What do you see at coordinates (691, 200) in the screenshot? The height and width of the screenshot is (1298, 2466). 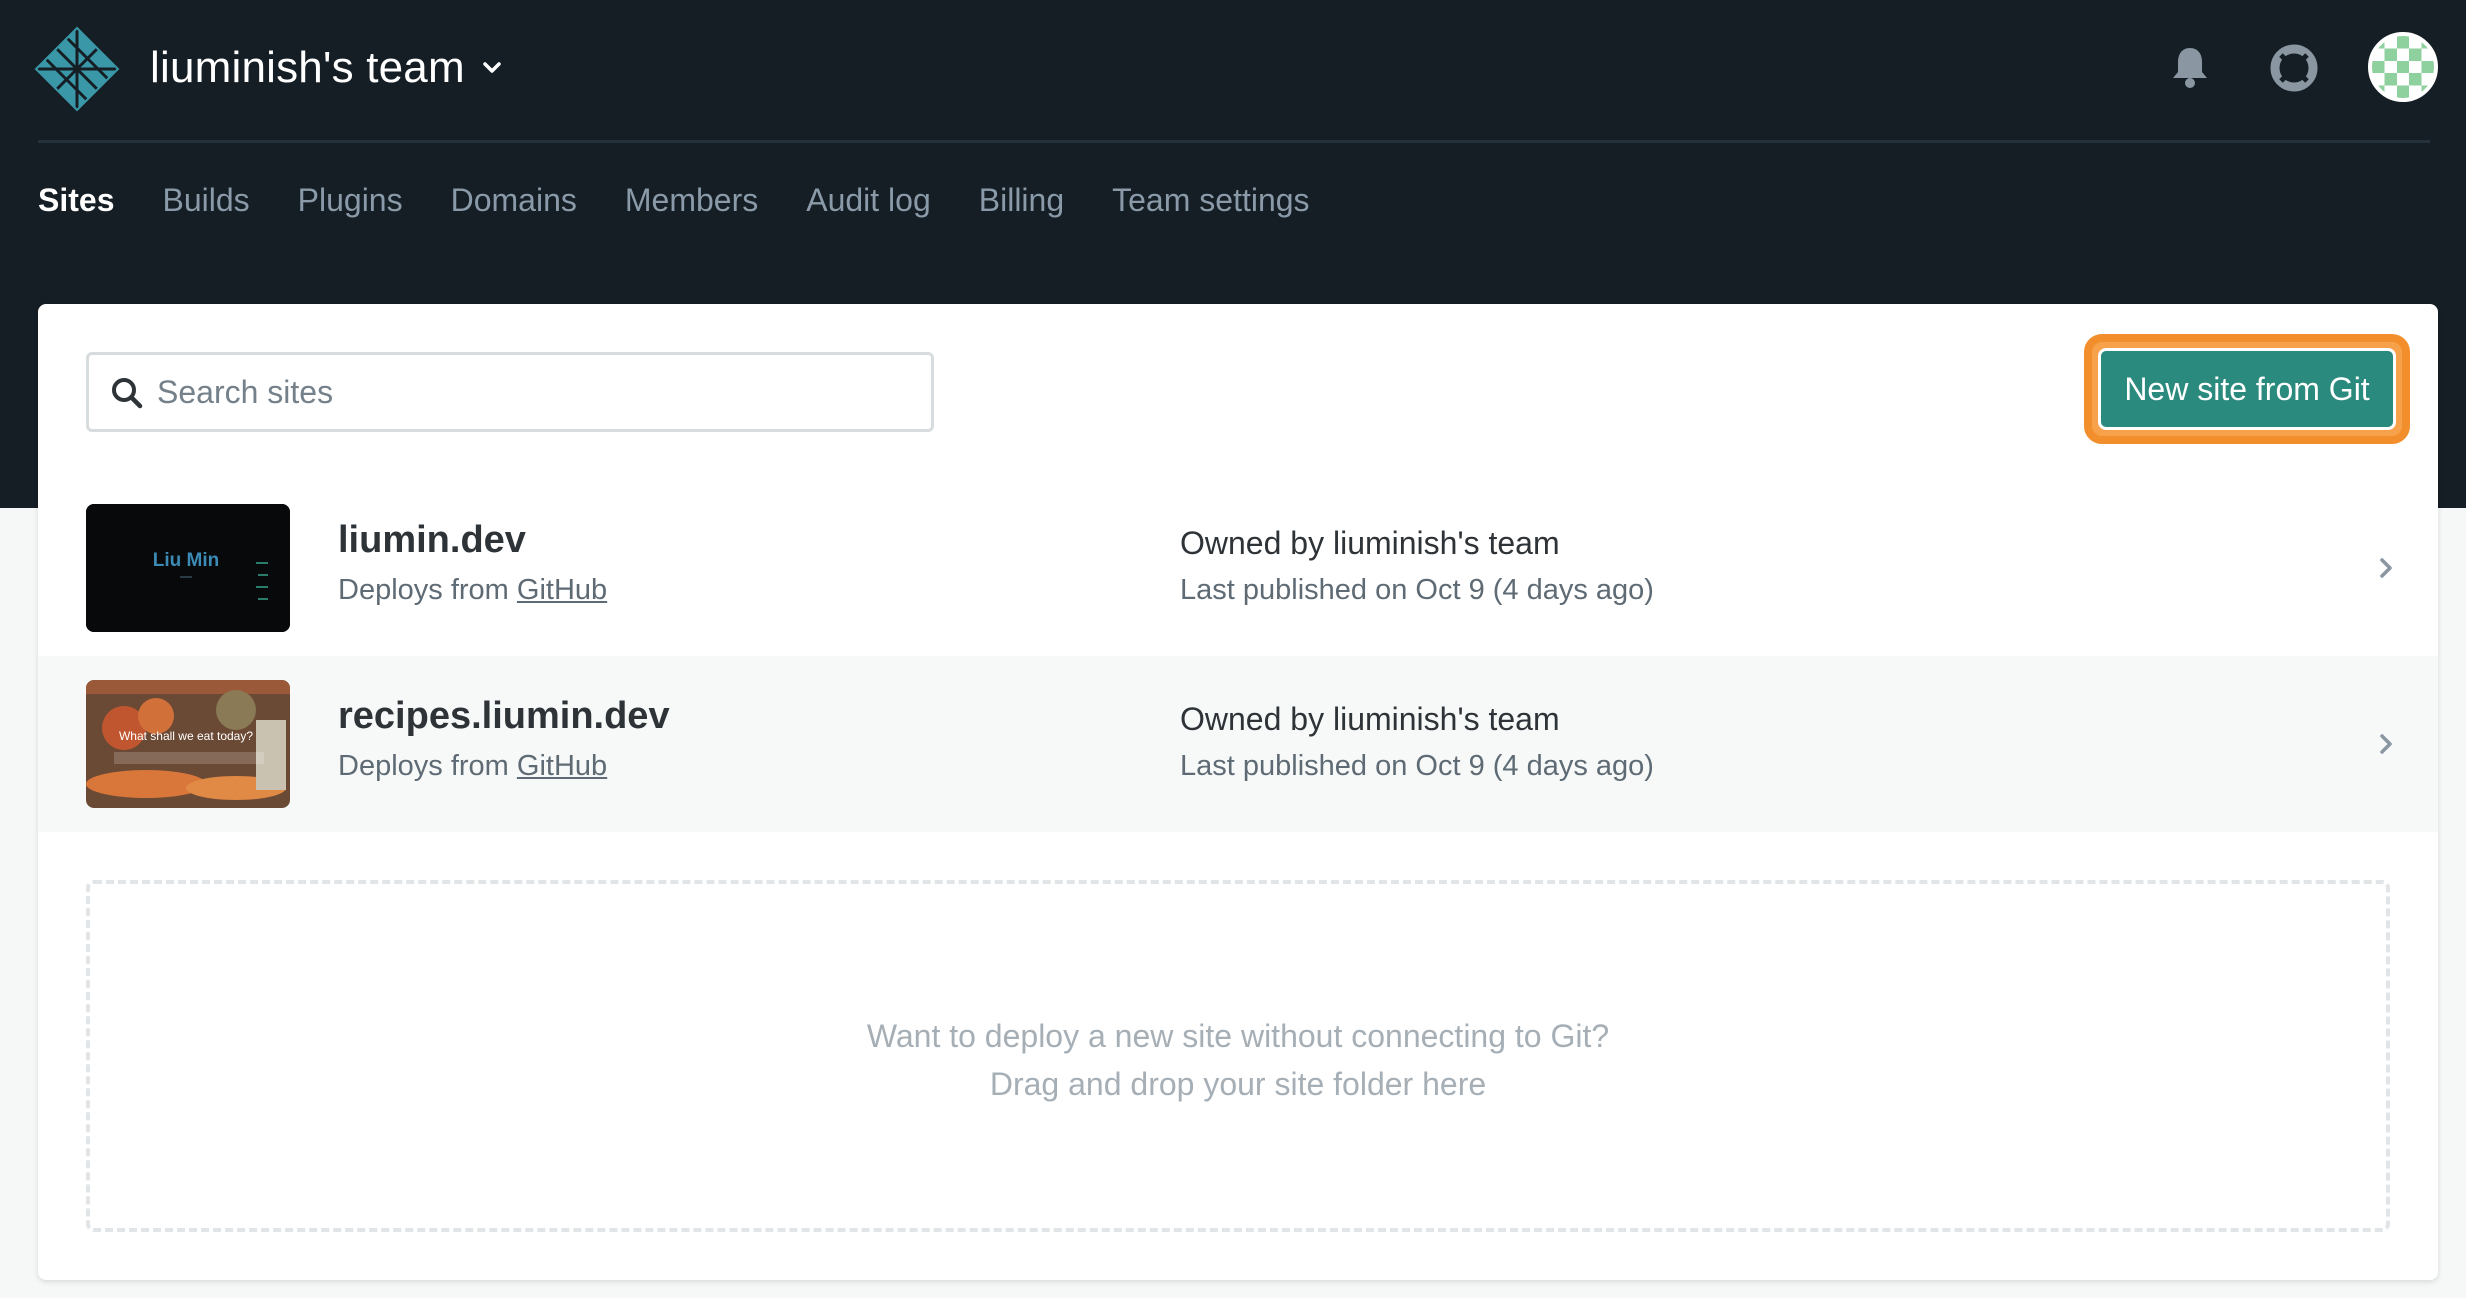 I see `tab-members: Members` at bounding box center [691, 200].